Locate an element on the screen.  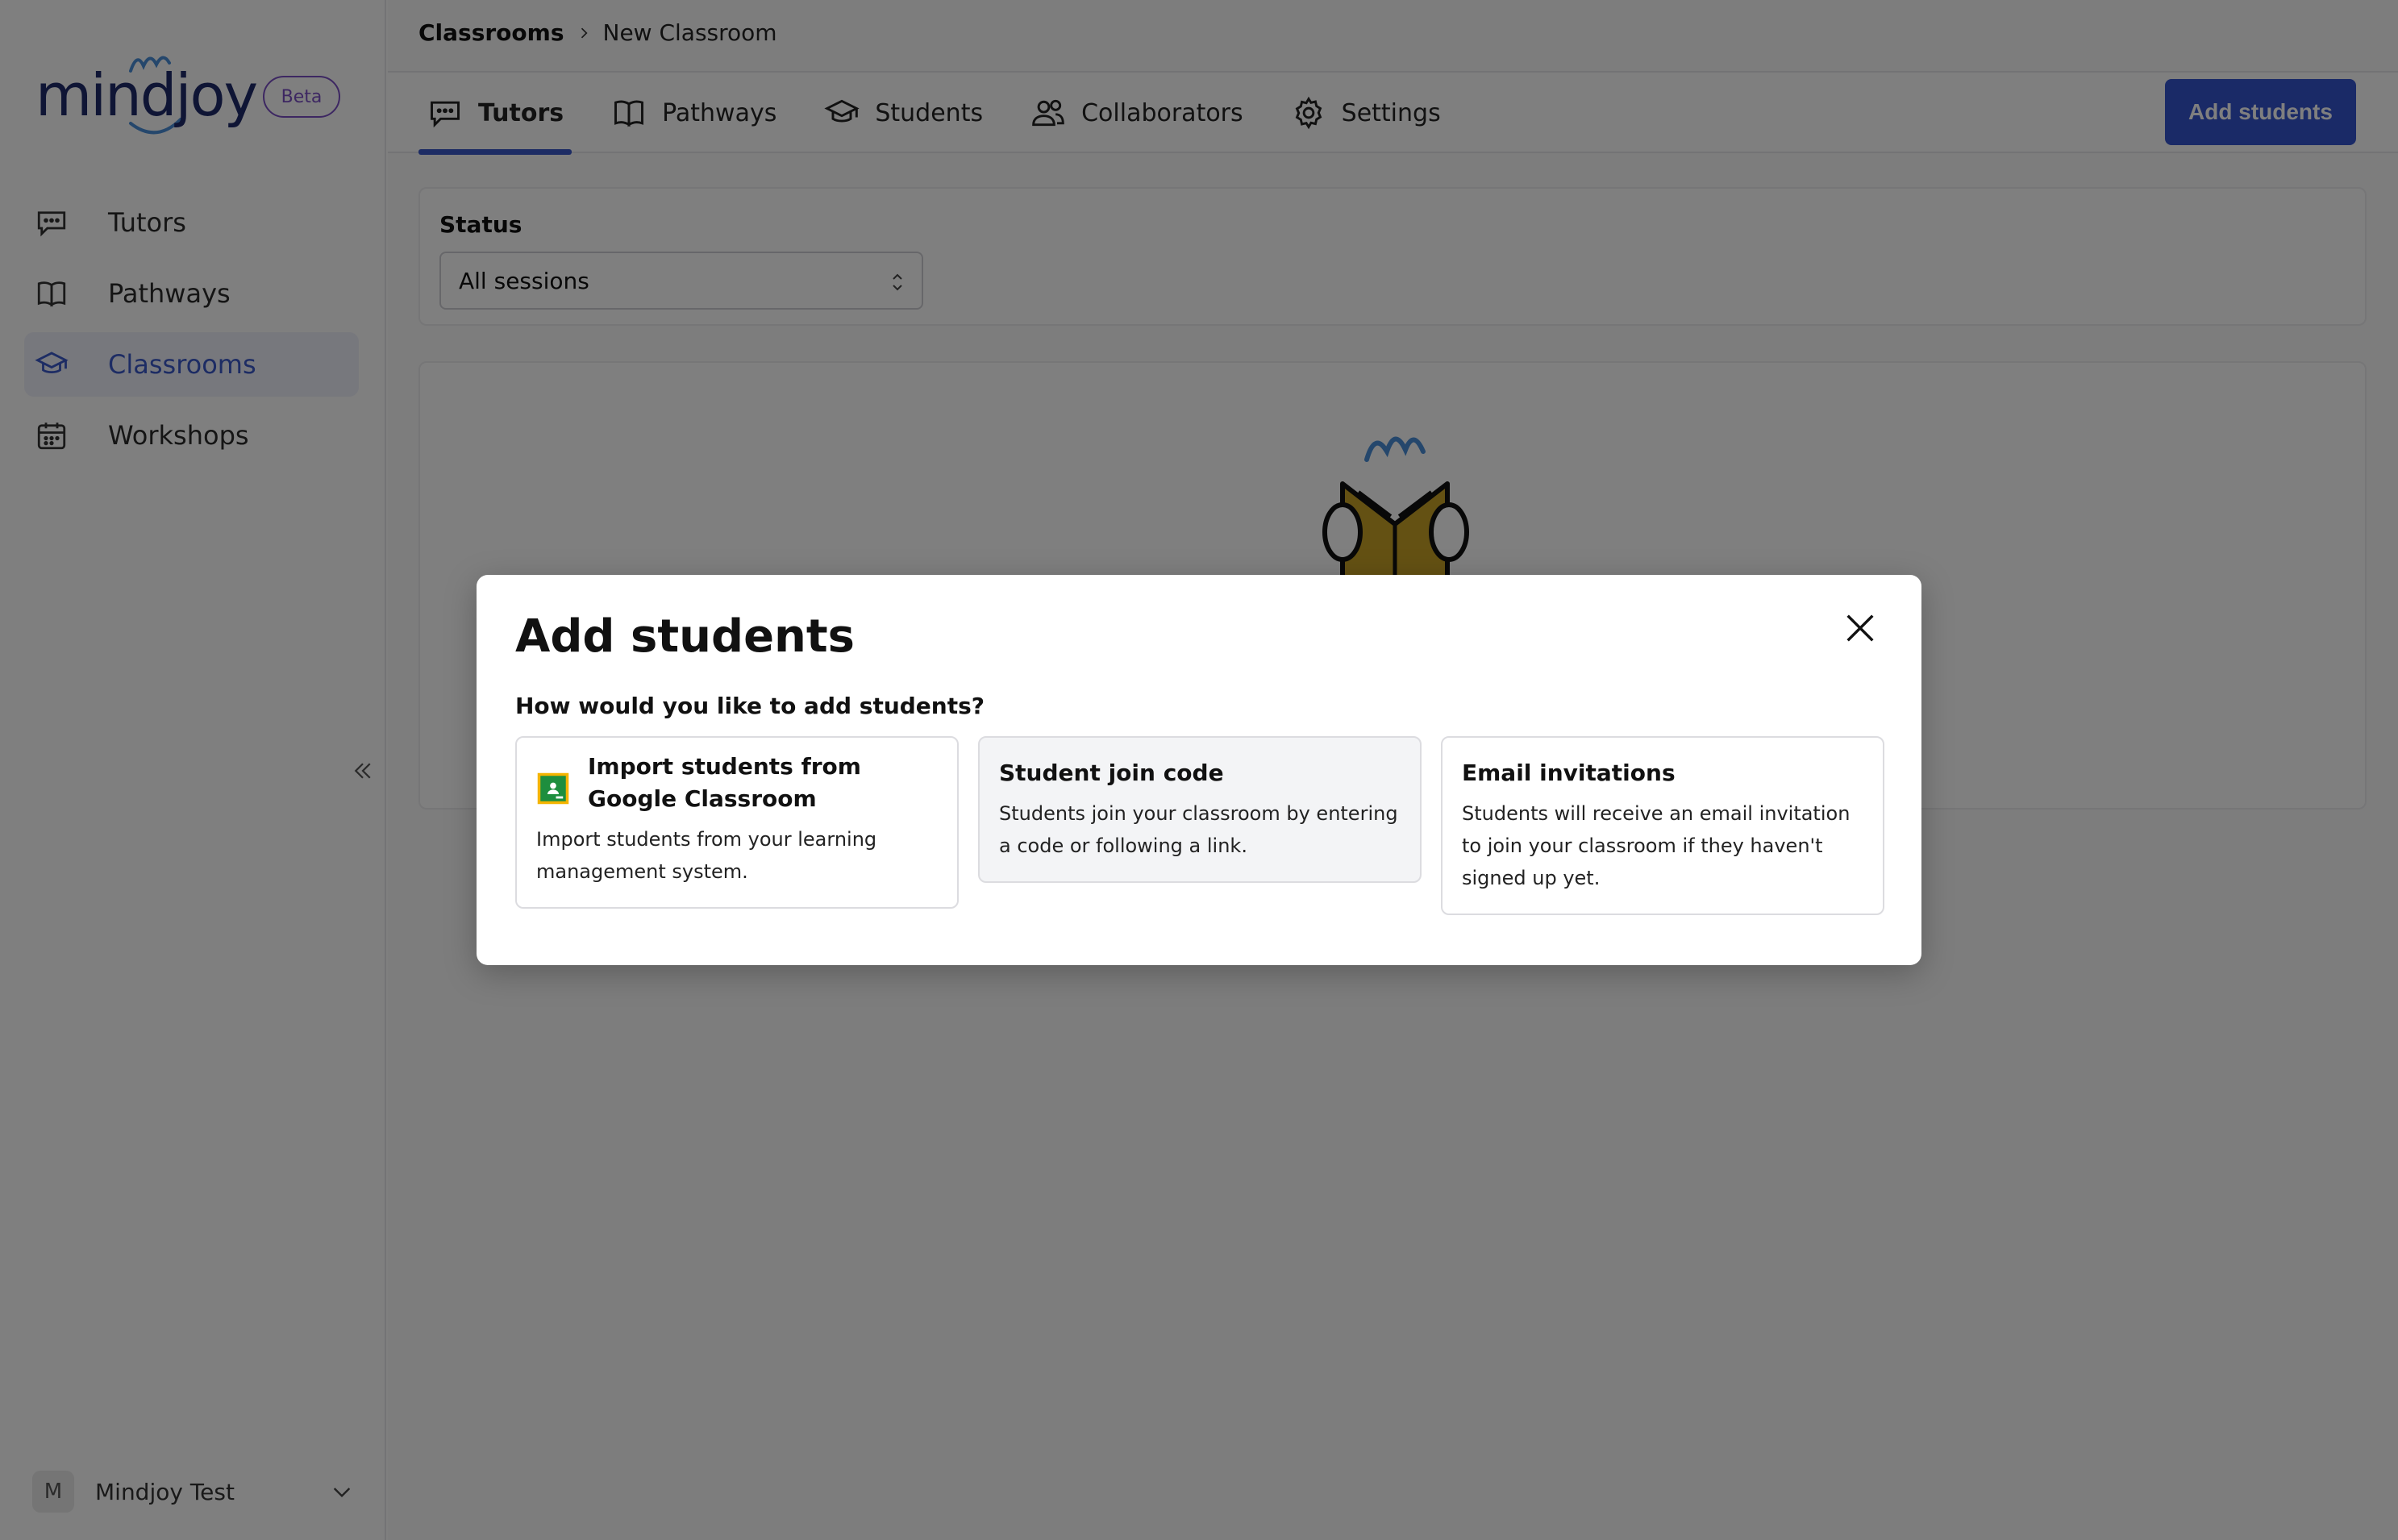
option-title: Email invitations is located at coordinates (1569, 773).